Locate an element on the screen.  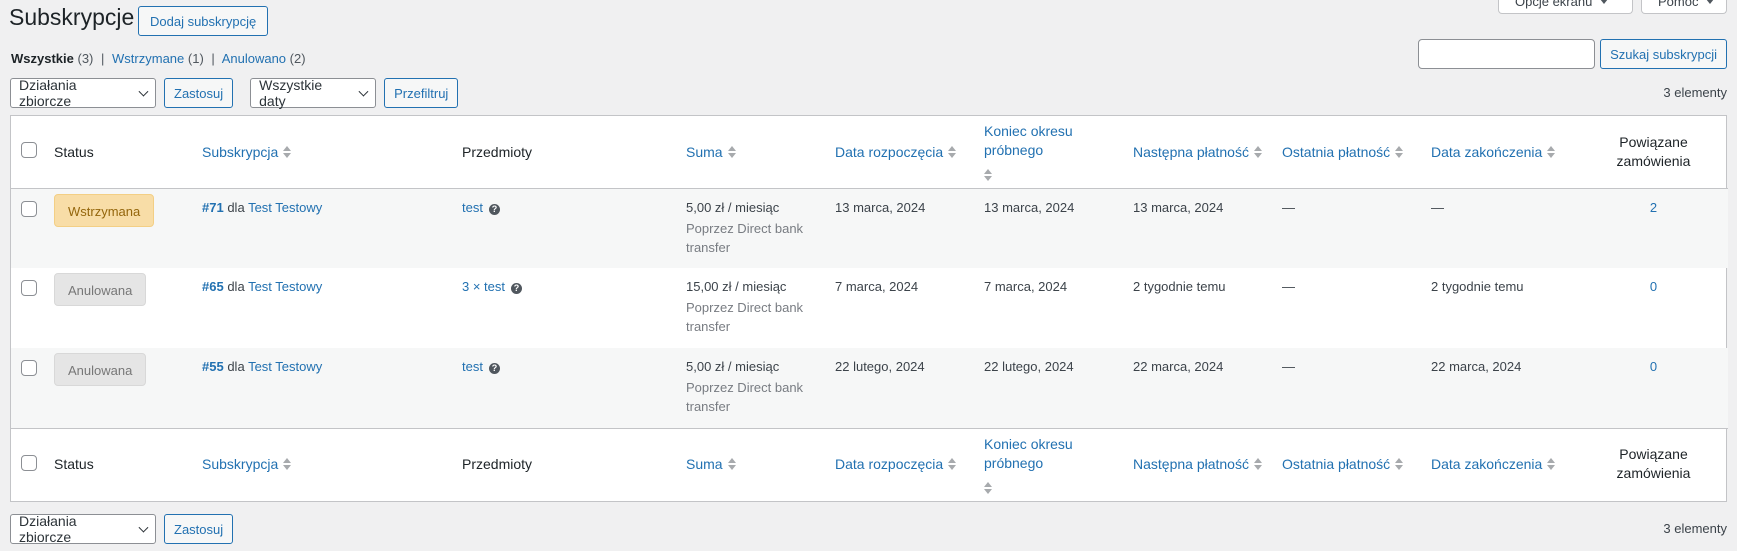
trial-end-cell: 13 marca, 2024 is located at coordinates (1029, 207).